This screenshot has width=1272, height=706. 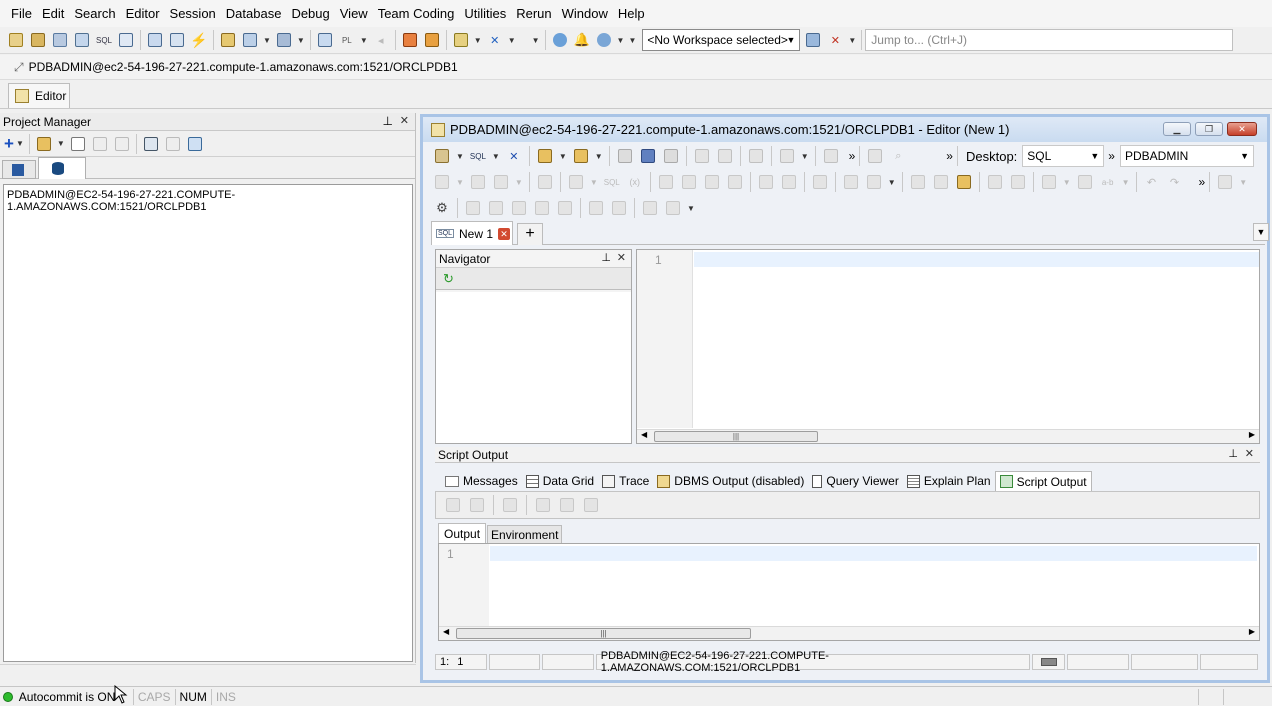 I want to click on paste-icon, so click(x=964, y=182).